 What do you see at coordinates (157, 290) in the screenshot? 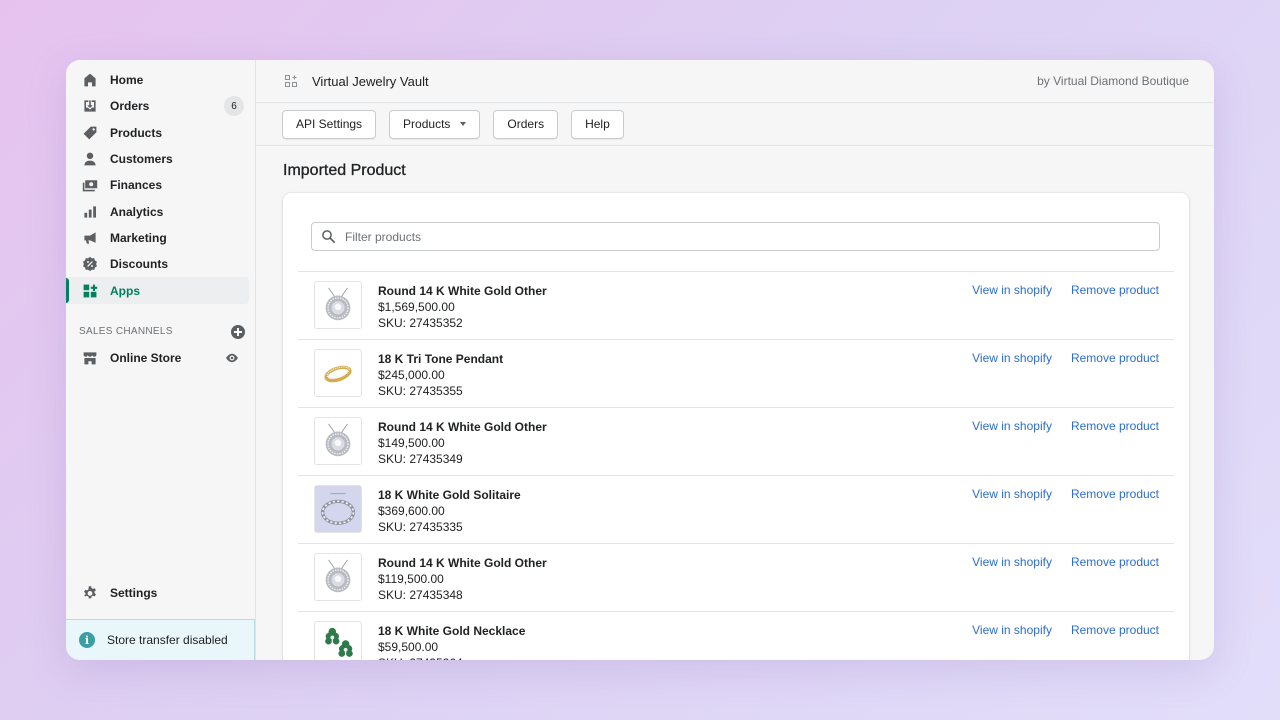
I see `sidebar-item-apps: Apps` at bounding box center [157, 290].